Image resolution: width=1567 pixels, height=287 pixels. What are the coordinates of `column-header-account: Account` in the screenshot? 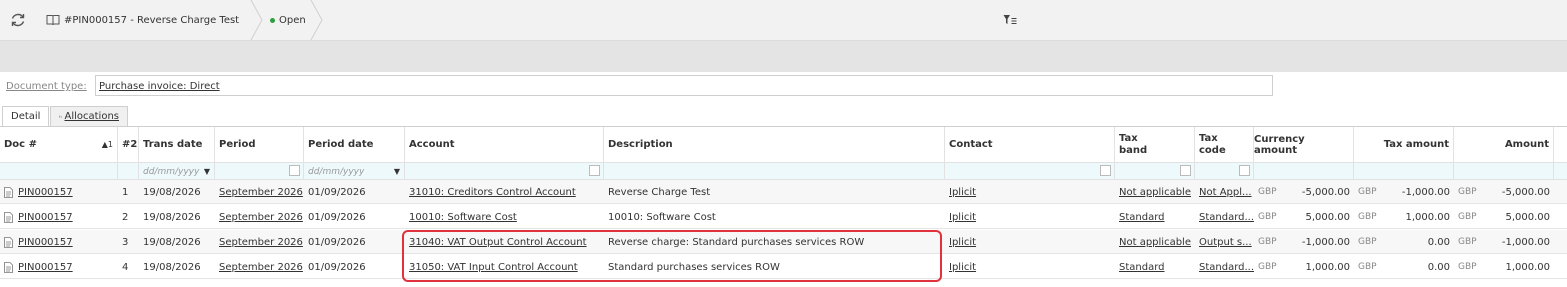 It's located at (504, 144).